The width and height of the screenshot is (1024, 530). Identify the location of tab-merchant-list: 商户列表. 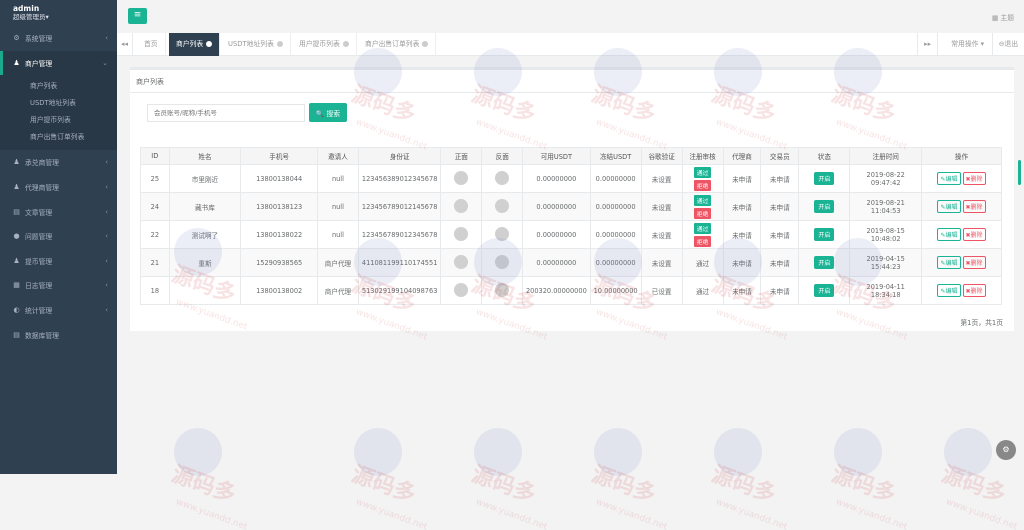
(195, 44).